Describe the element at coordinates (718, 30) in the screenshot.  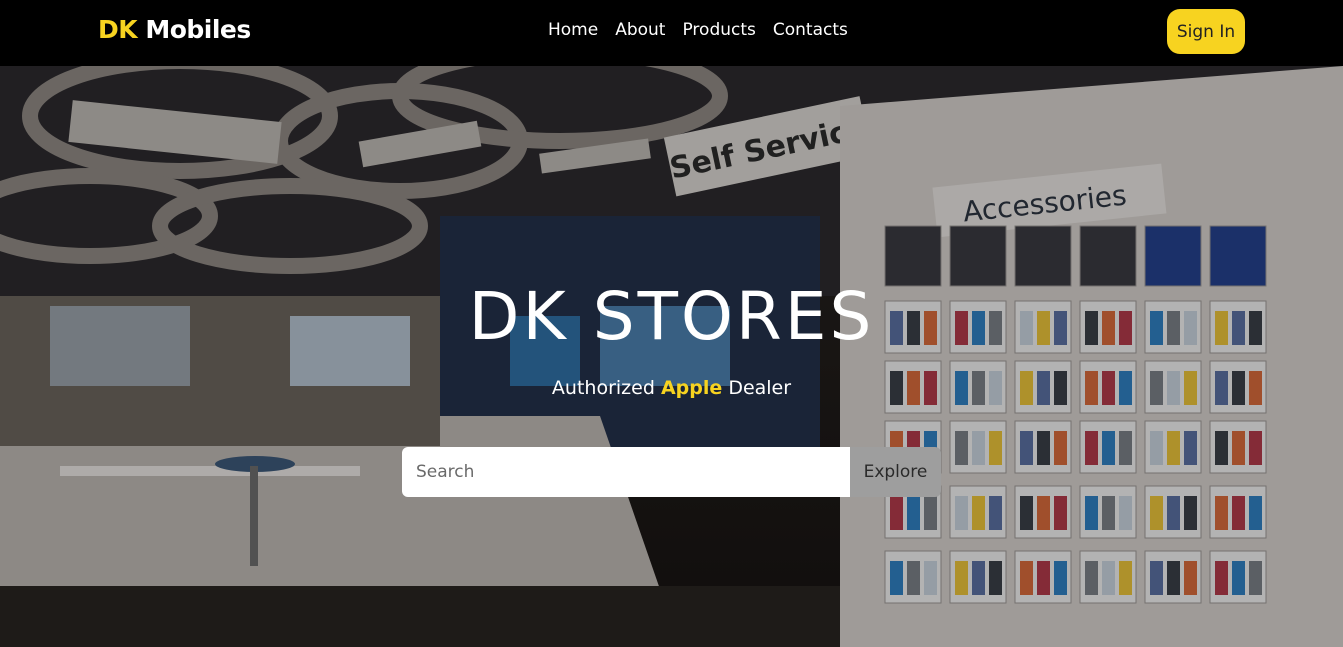
I see `nav-link-products: Products` at that location.